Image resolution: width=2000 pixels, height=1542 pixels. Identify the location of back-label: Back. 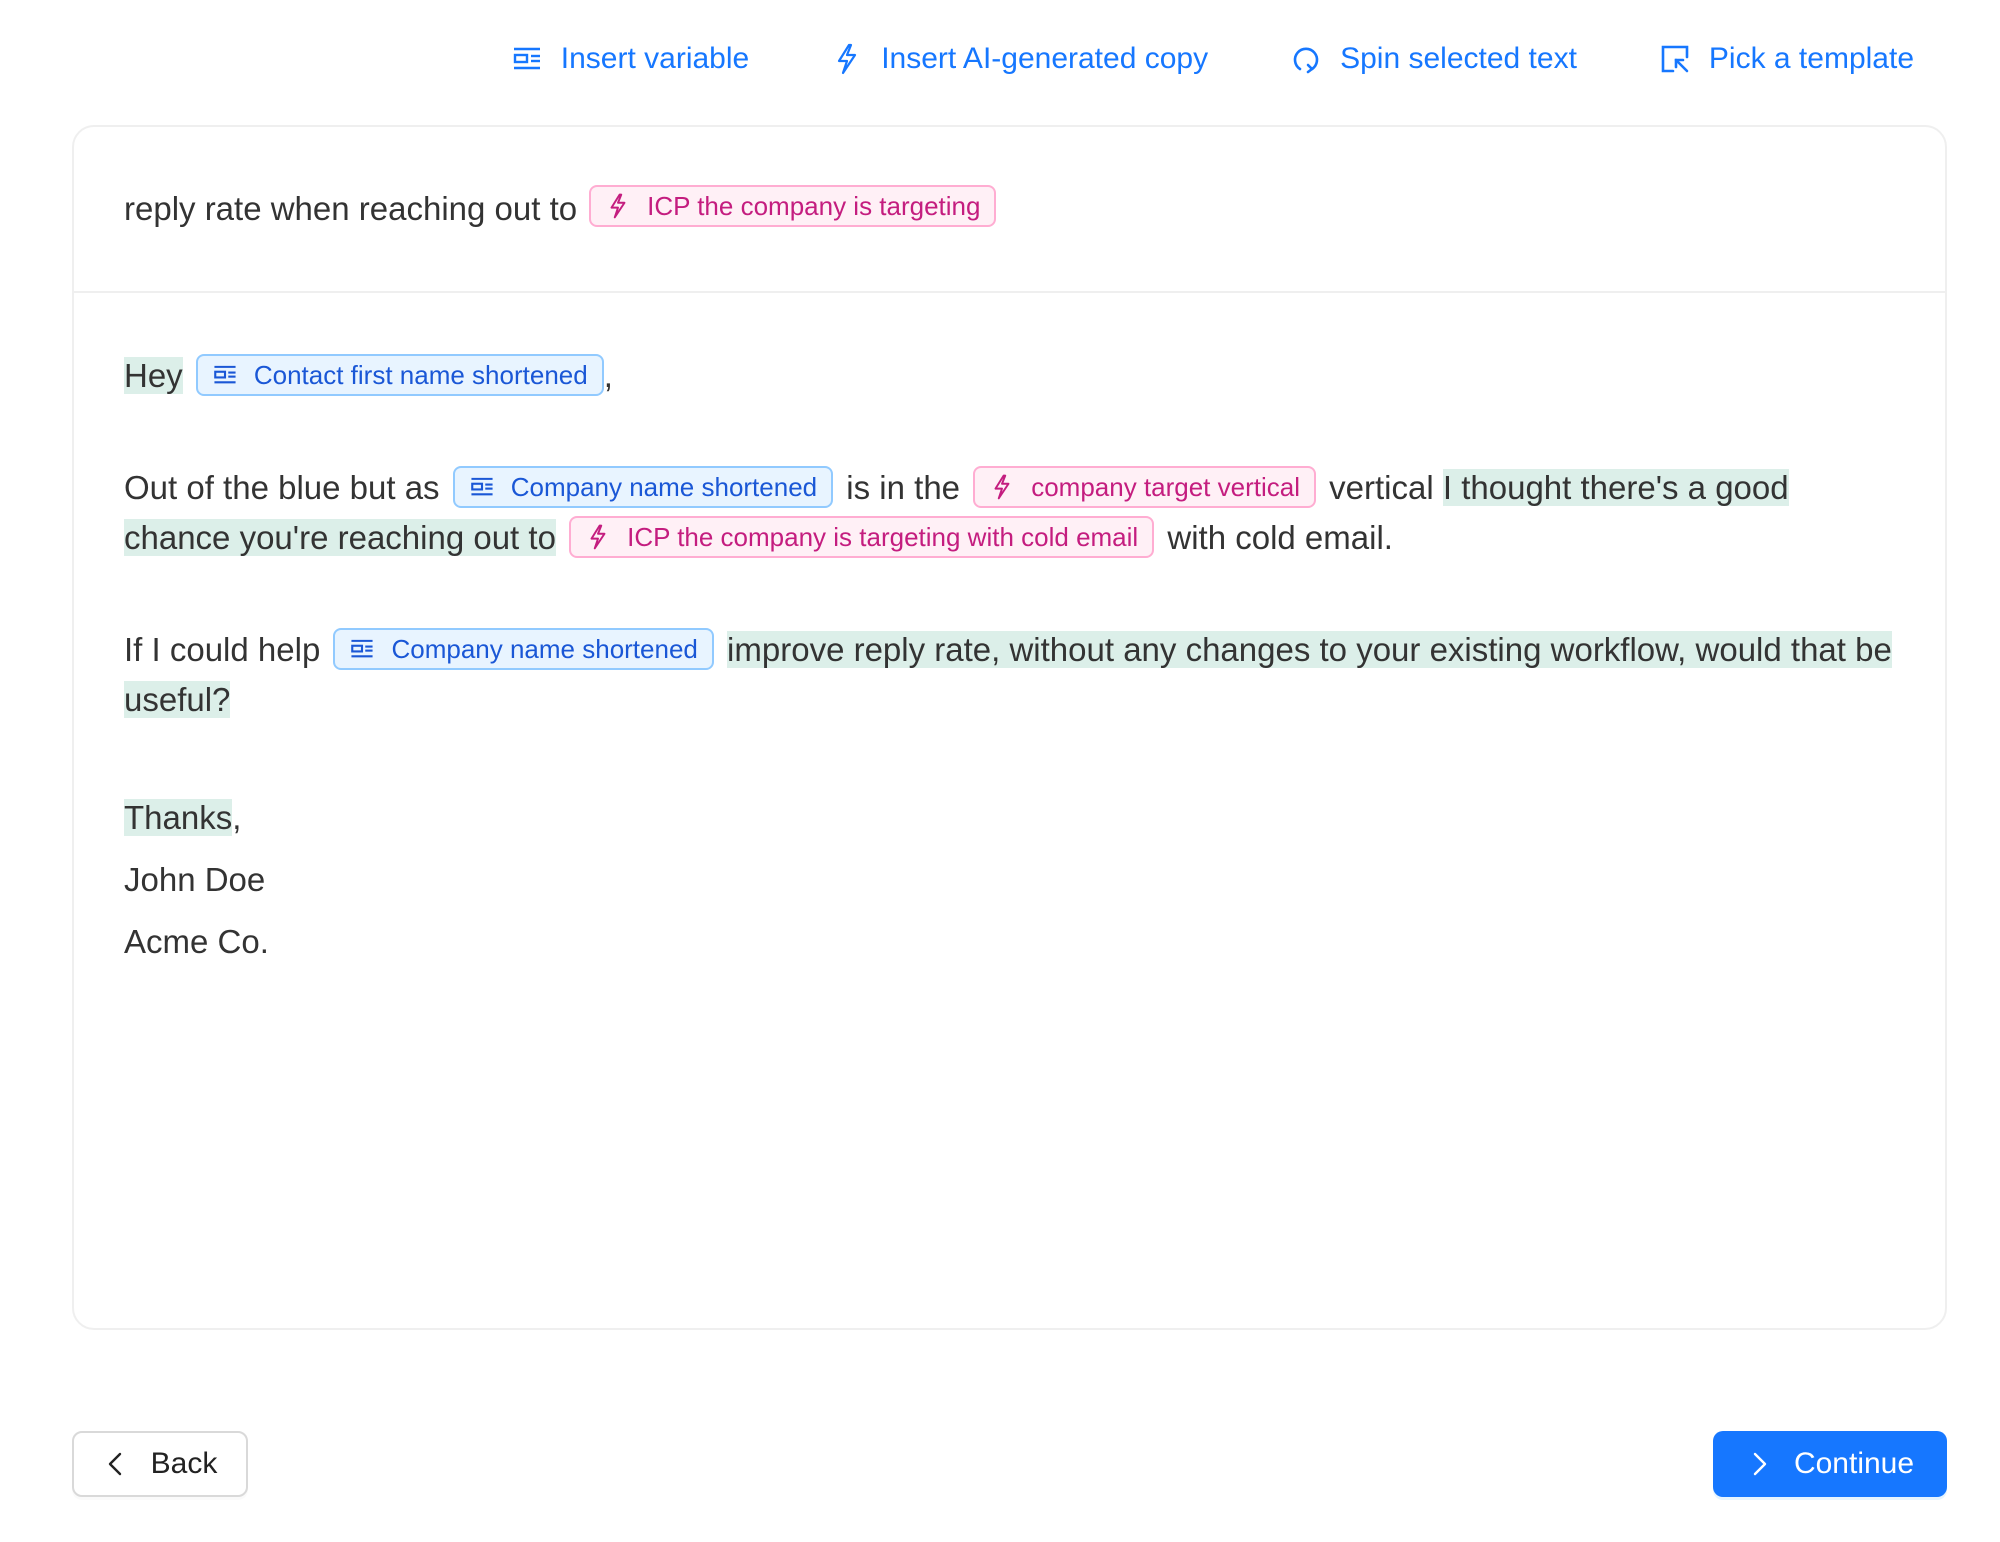
(184, 1463).